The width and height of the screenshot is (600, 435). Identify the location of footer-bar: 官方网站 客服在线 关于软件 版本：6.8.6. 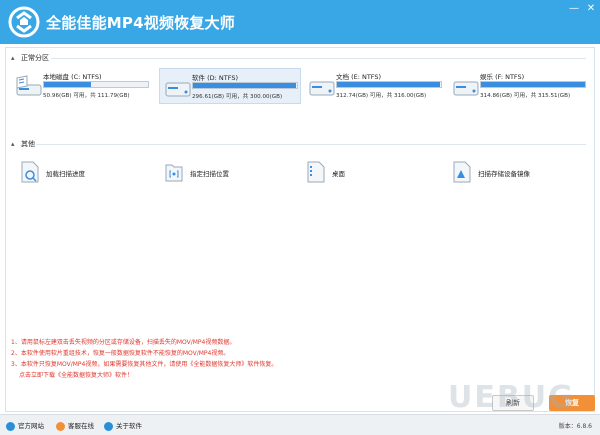
(300, 424).